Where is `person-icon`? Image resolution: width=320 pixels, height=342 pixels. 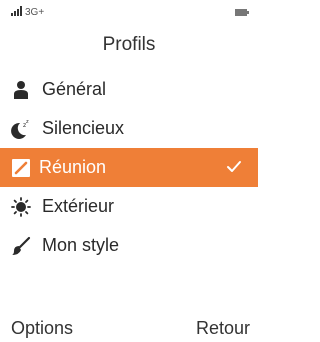
person-icon is located at coordinates (21, 90).